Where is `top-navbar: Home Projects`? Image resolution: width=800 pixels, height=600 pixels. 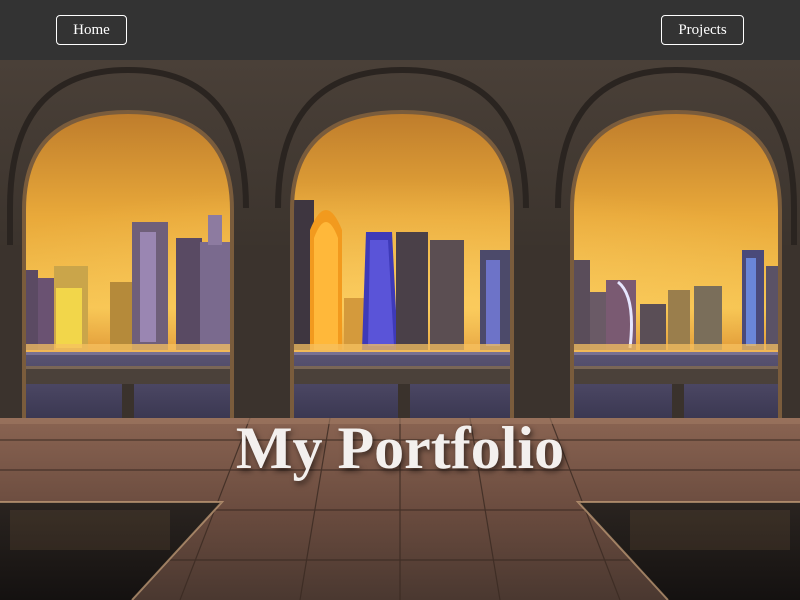 top-navbar: Home Projects is located at coordinates (400, 30).